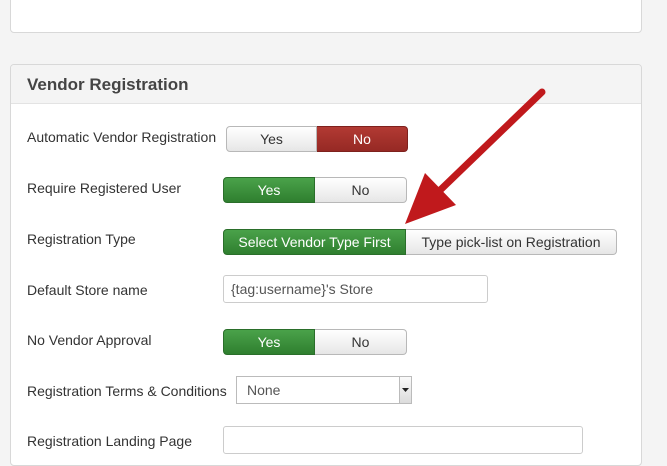  Describe the element at coordinates (511, 242) in the screenshot. I see `reg-type-picklist-button: Type pick-list on Registration` at that location.